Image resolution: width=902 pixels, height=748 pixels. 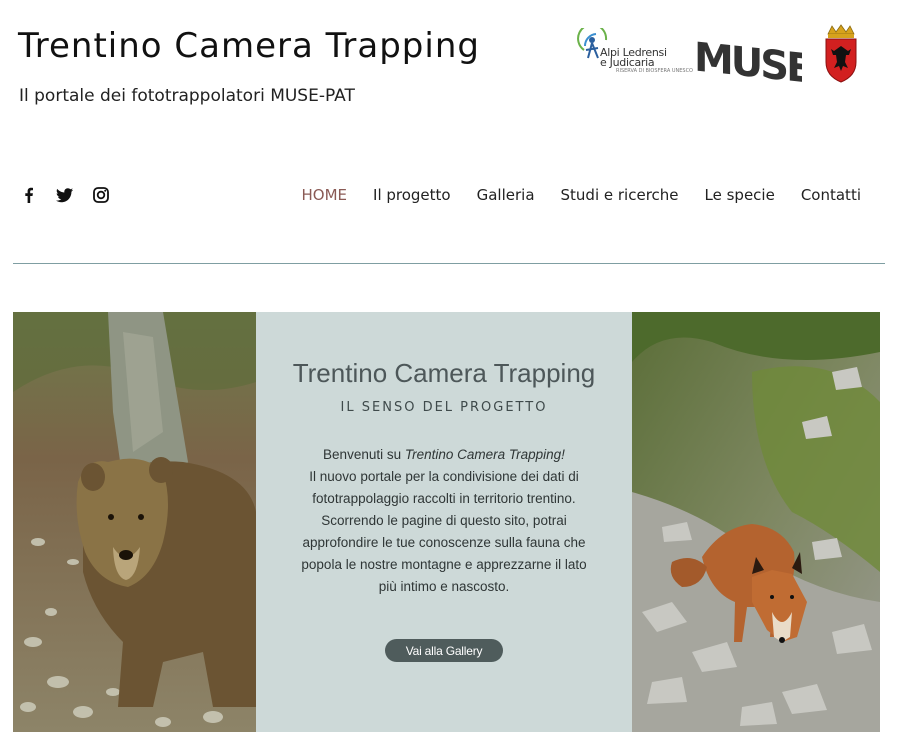 What do you see at coordinates (831, 195) in the screenshot?
I see `nav-contatti: Contatti` at bounding box center [831, 195].